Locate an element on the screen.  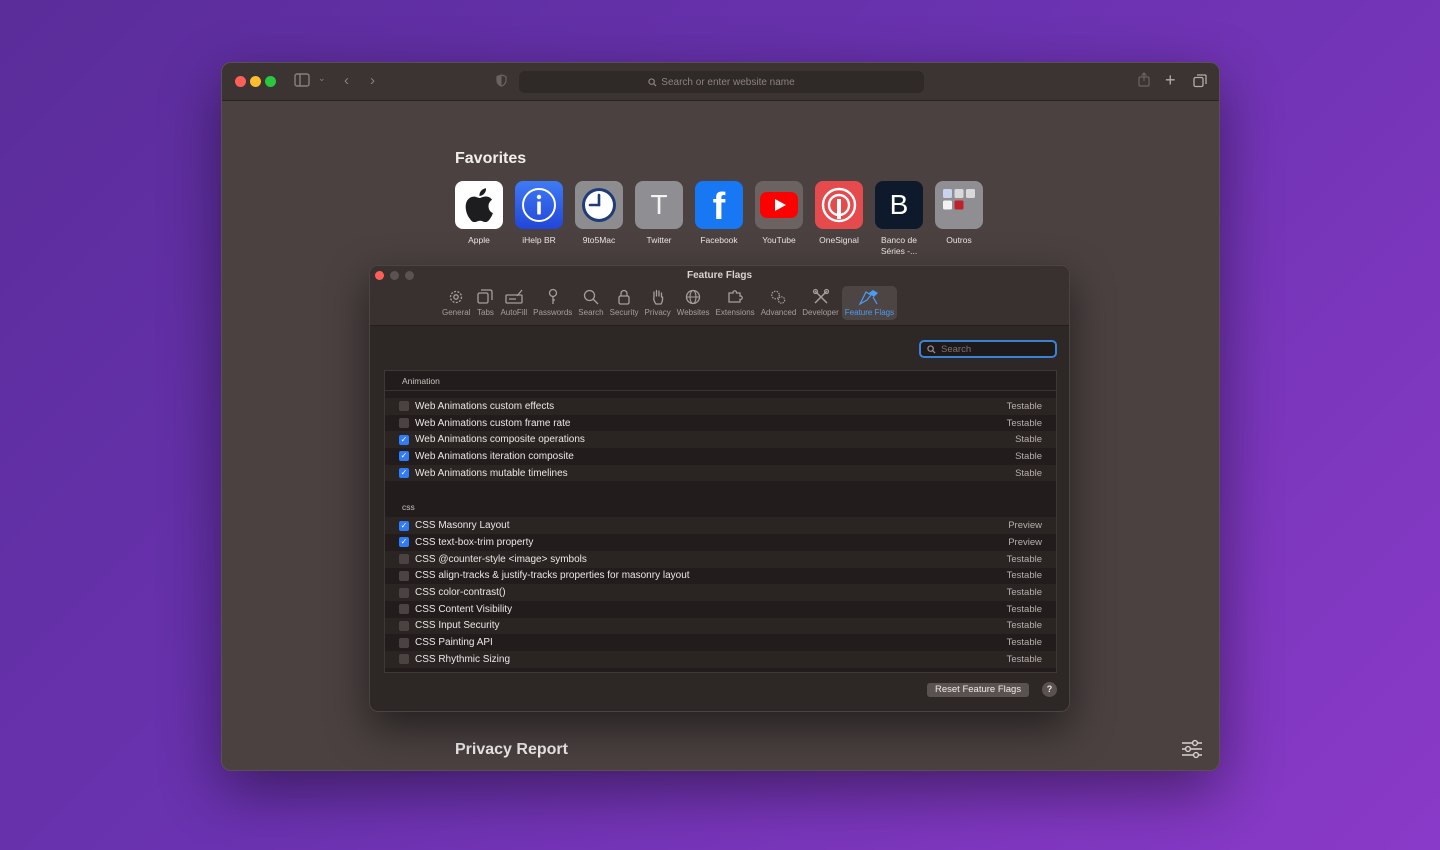
tab-passwords: Passwords is located at coordinates (552, 303).